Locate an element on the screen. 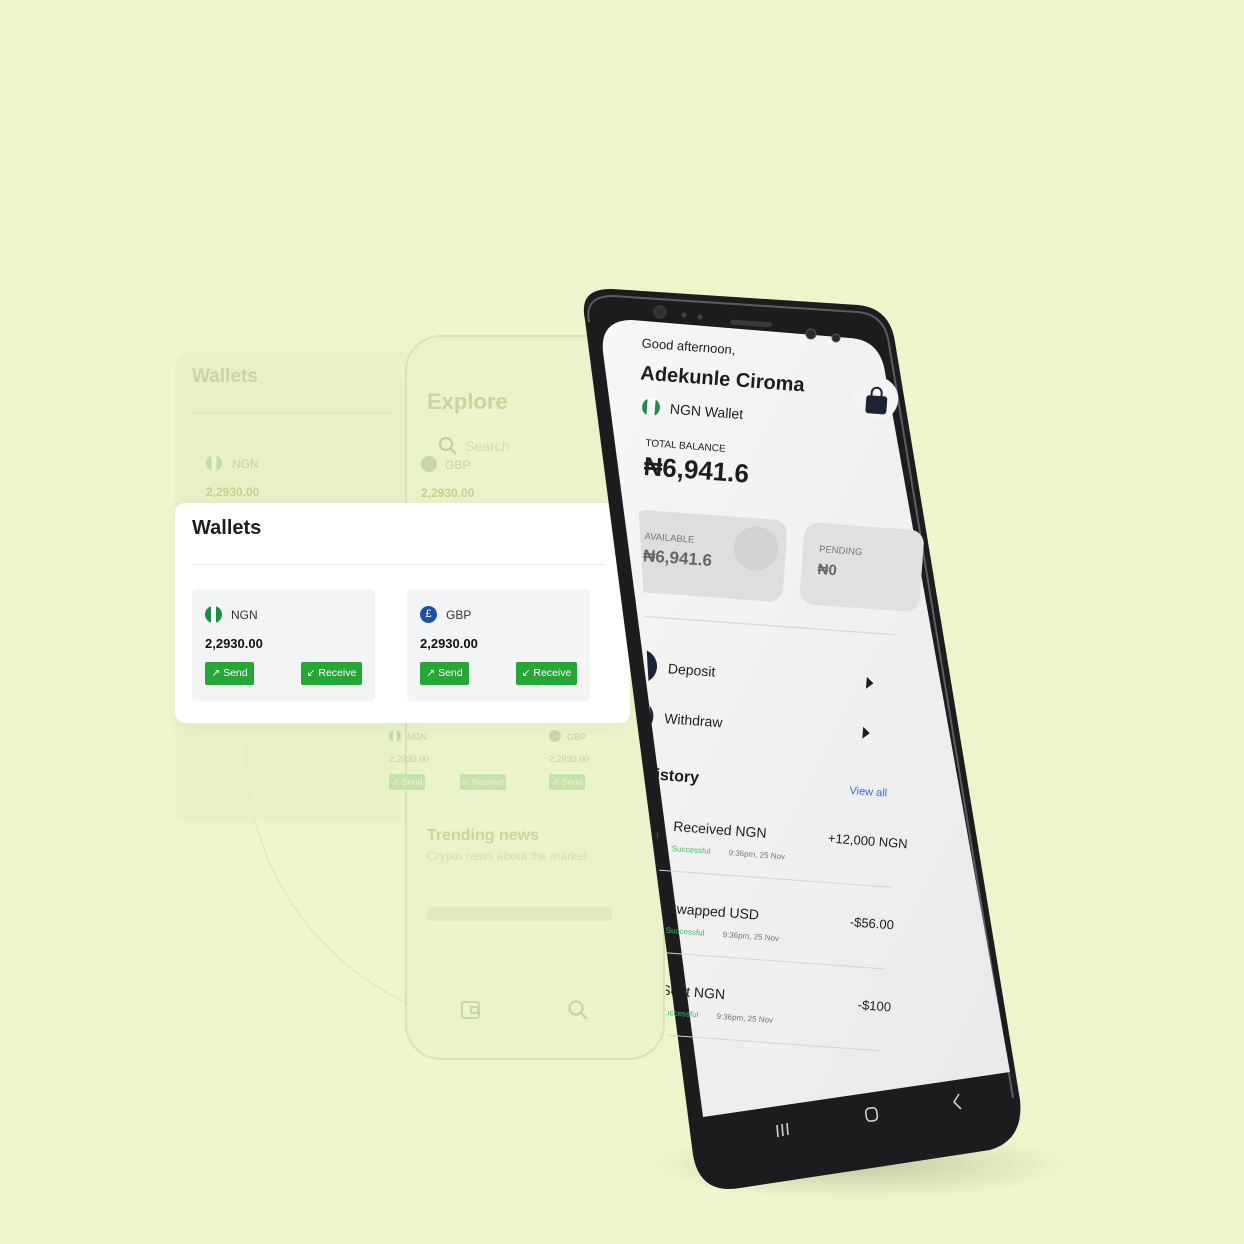  pending-value: ₦0 is located at coordinates (827, 570).